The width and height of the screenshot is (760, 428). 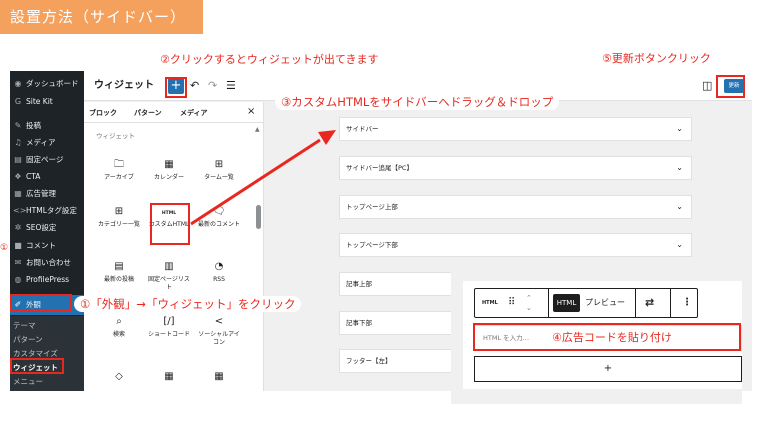 I want to click on block-label: ショートコード, so click(x=168, y=334).